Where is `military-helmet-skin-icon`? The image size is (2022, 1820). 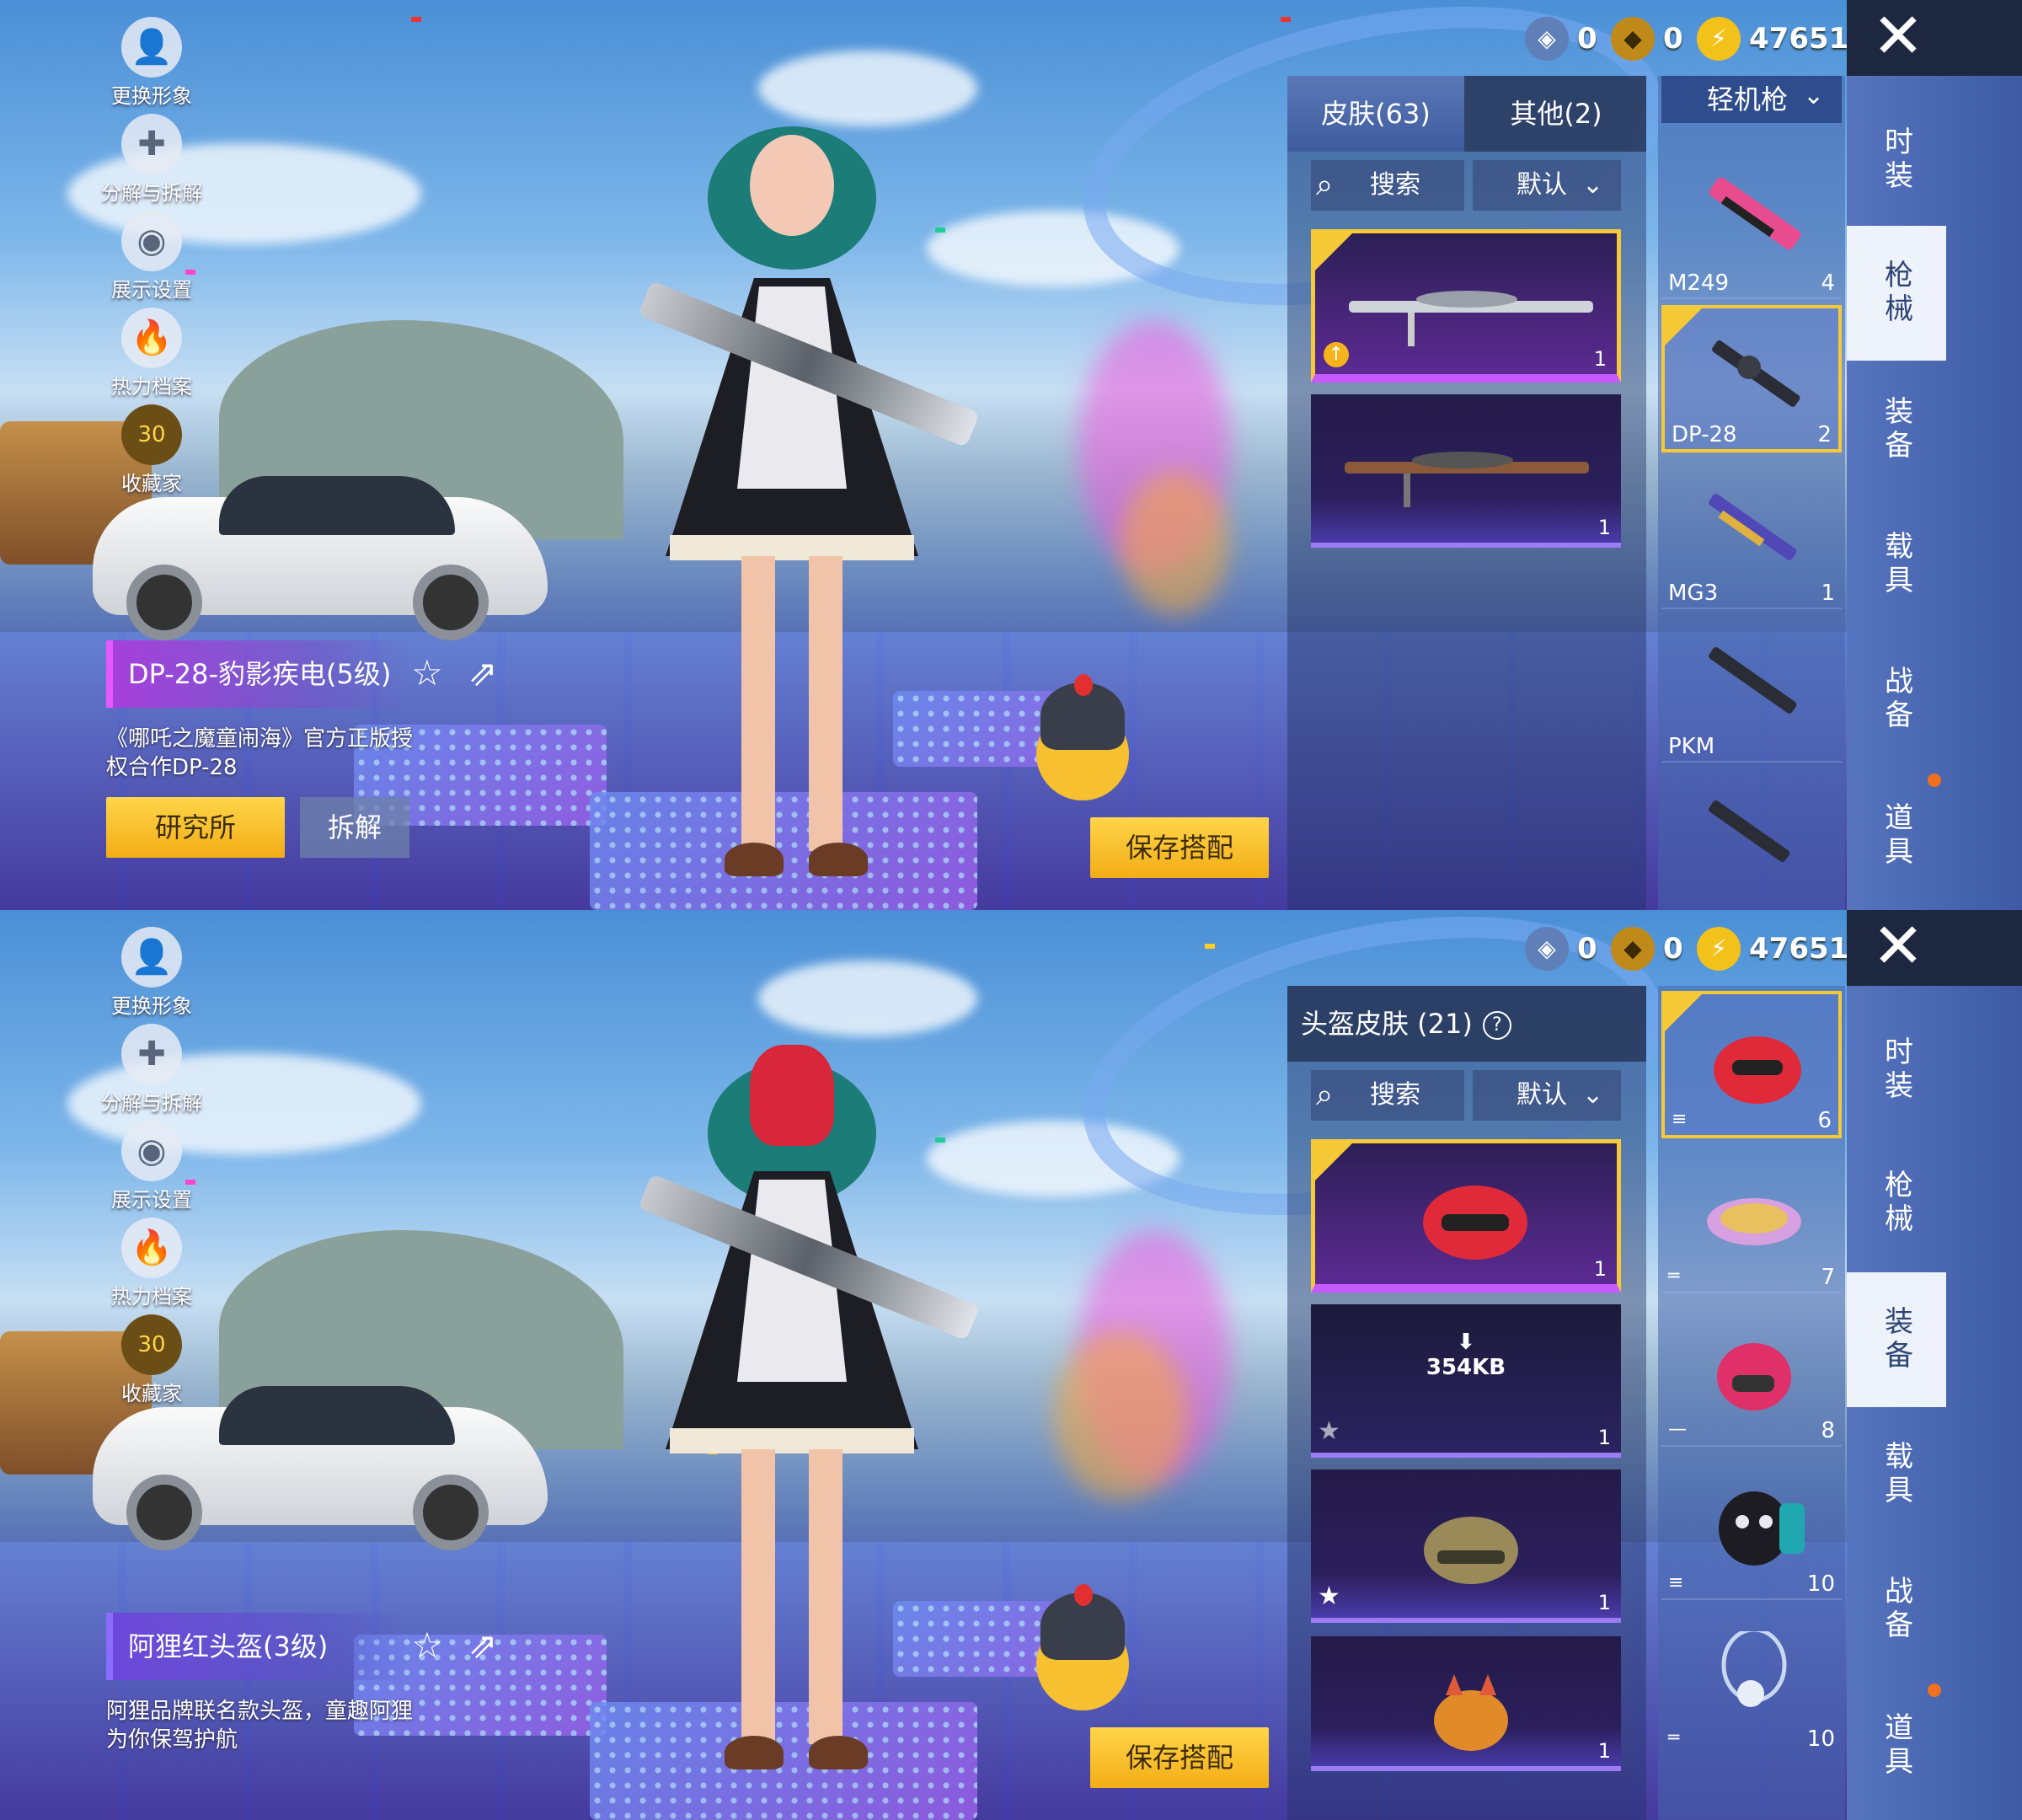
military-helmet-skin-icon is located at coordinates (1471, 1550).